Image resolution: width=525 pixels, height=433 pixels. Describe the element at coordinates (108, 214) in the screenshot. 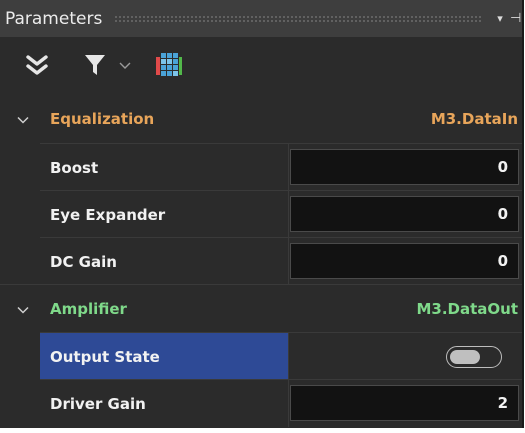

I see `property-label: Eye Expander` at that location.